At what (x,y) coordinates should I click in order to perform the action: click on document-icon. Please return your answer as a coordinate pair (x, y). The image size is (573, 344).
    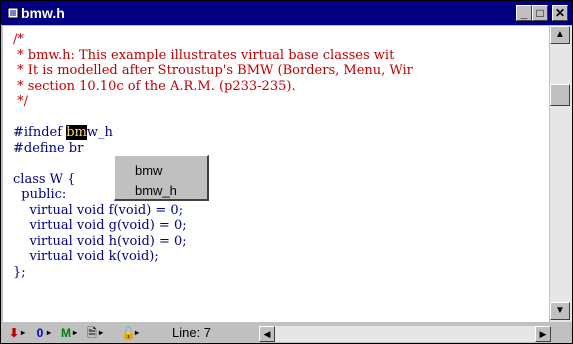
    Looking at the image, I should click on (13, 13).